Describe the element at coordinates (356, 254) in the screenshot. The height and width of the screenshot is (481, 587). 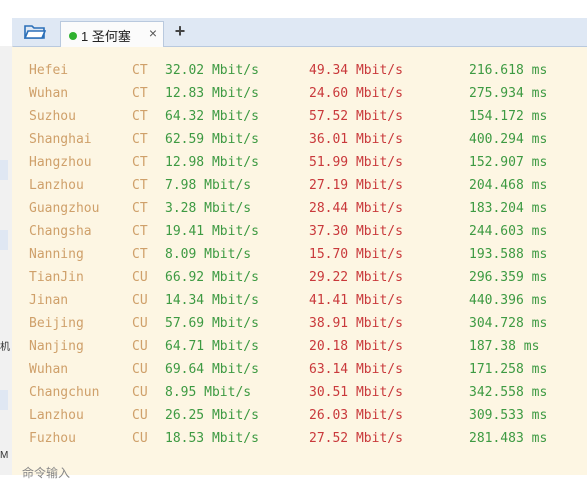
I see `download-speed-cell: 15.70 Mbit/s` at that location.